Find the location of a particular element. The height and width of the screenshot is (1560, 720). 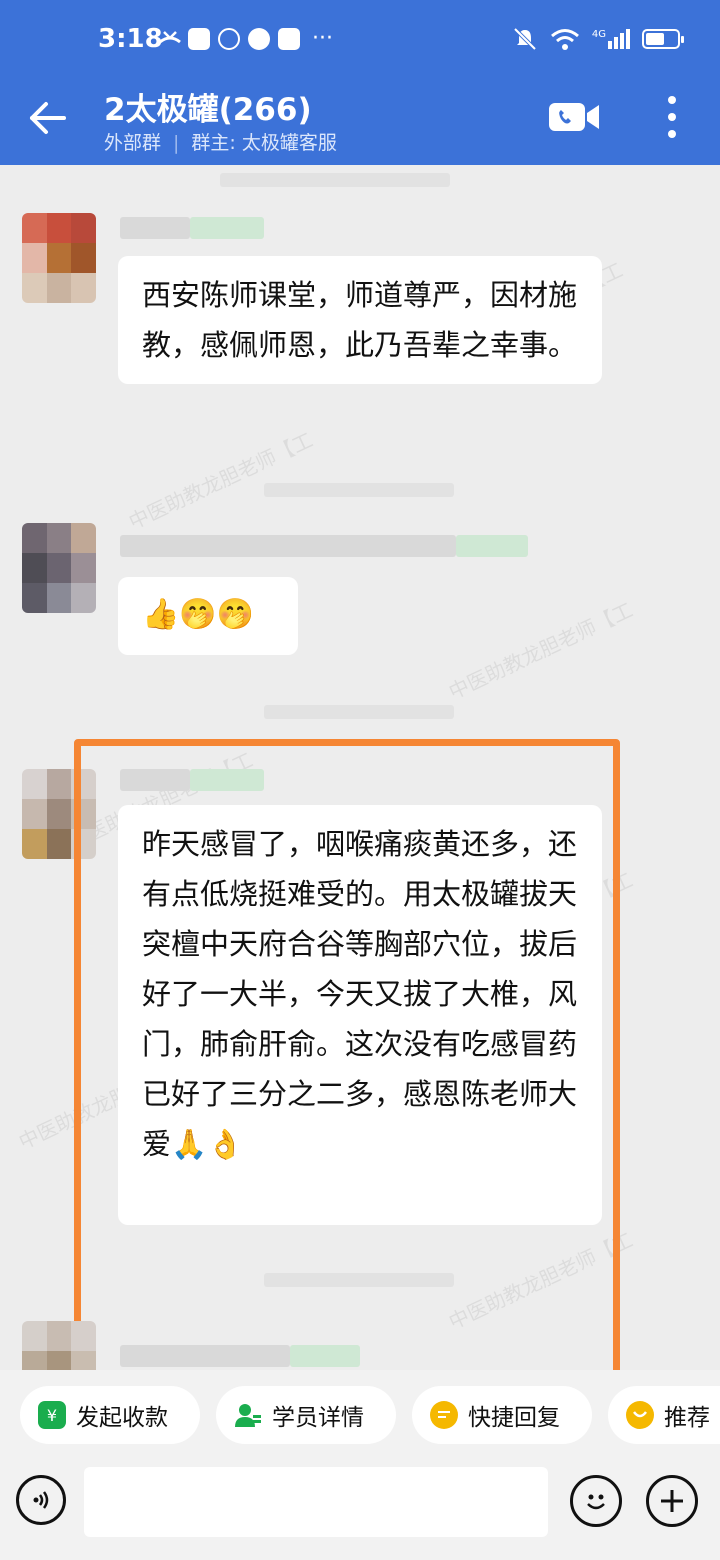

chip-label: 发起收款 is located at coordinates (122, 1418).